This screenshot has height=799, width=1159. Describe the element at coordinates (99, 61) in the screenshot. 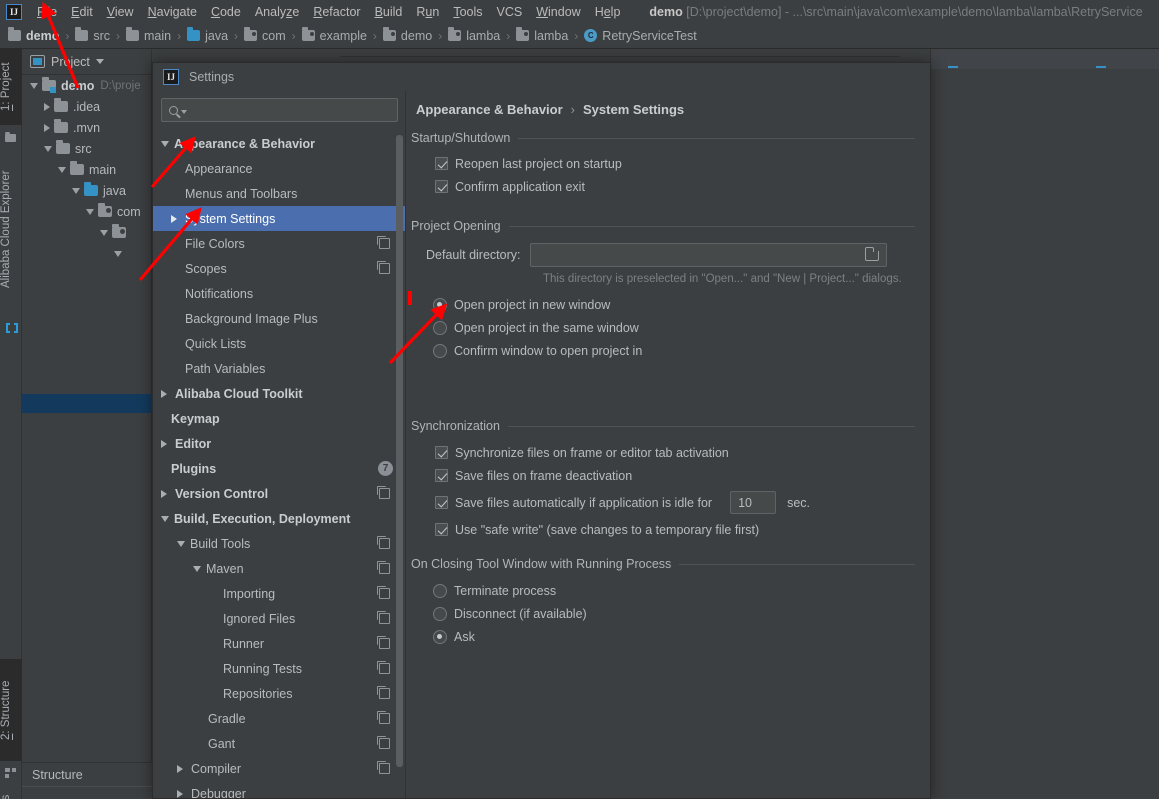

I see `chevron-down-icon` at that location.